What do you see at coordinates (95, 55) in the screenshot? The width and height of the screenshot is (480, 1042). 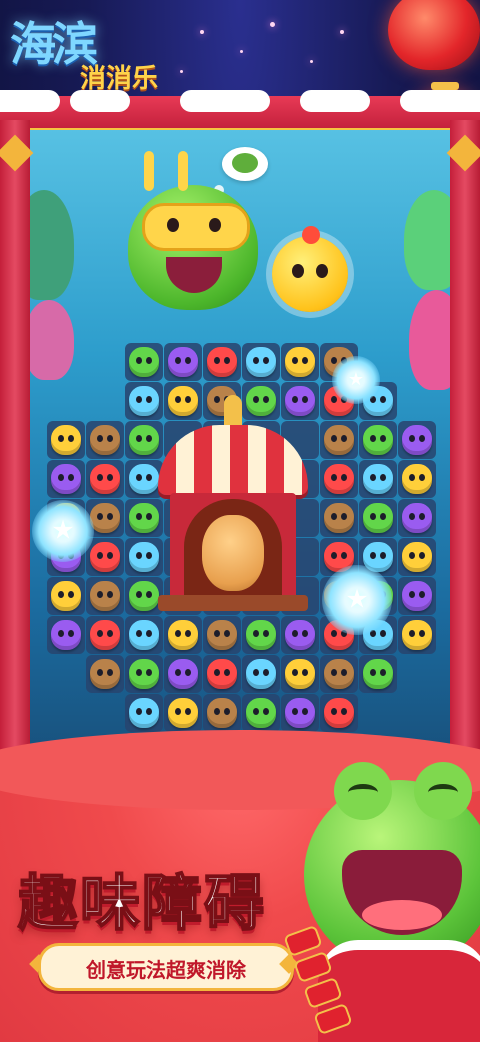 I see `game-logo: 海滨 消消乐` at bounding box center [95, 55].